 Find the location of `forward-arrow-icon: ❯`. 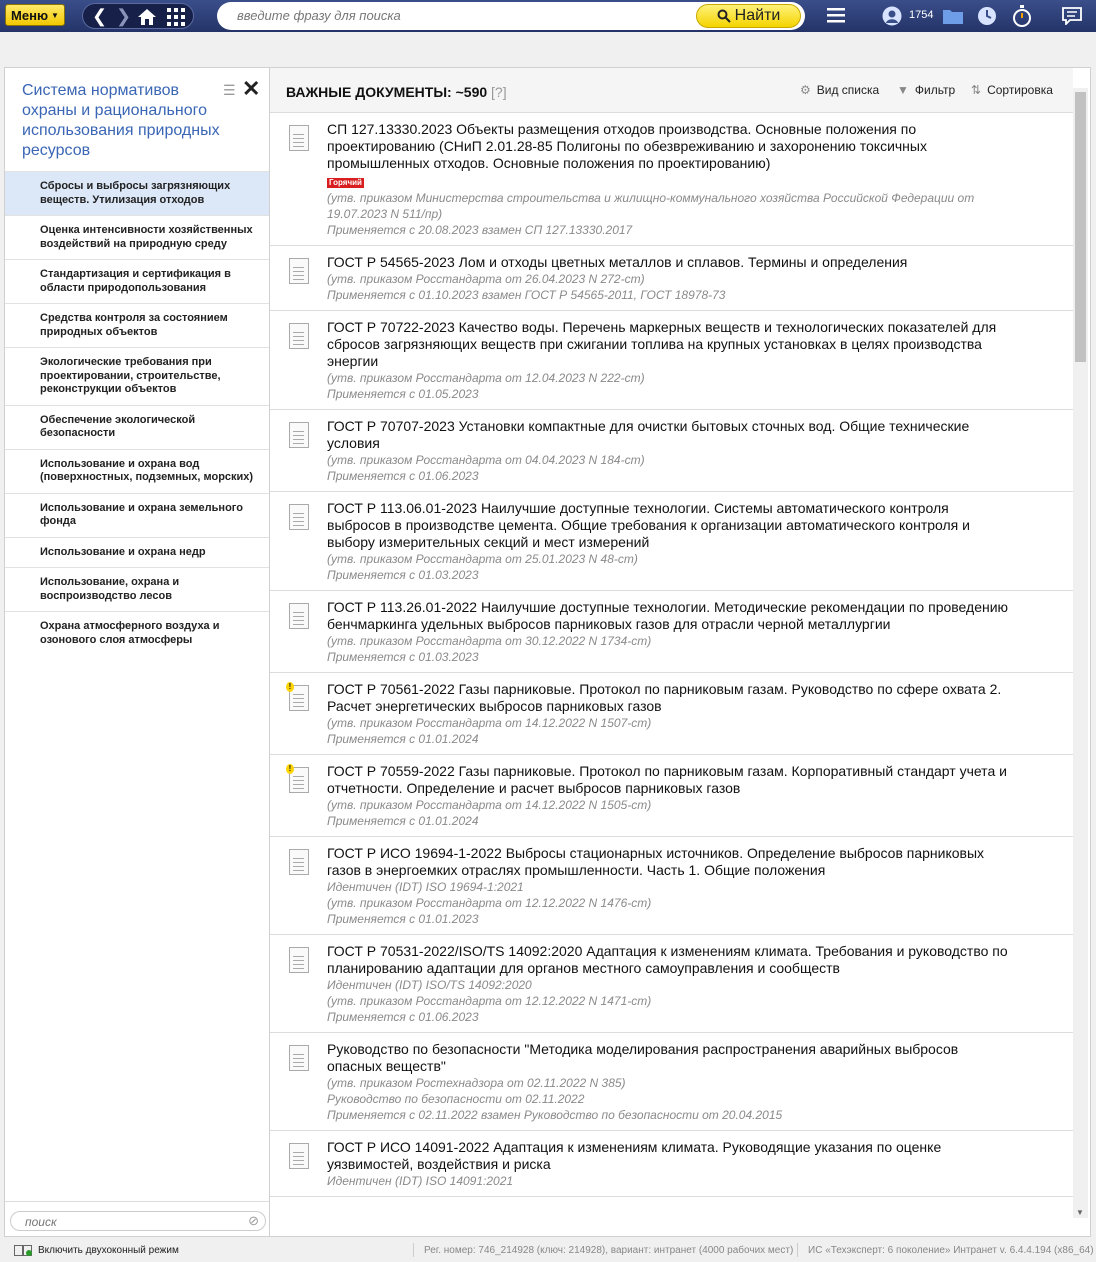

forward-arrow-icon: ❯ is located at coordinates (123, 16).